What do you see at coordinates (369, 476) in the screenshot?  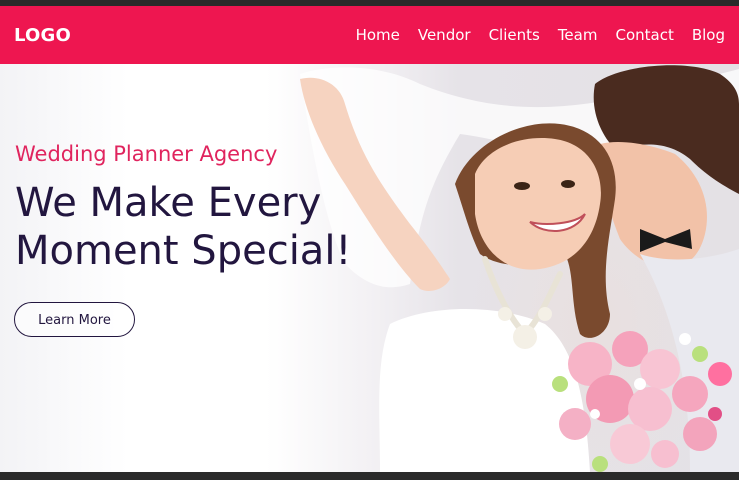 I see `window-bottom-edge` at bounding box center [369, 476].